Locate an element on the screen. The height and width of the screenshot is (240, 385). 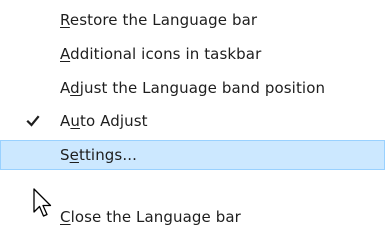
menu-item-additional-icons: Additional icons in taskbar is located at coordinates (192, 54).